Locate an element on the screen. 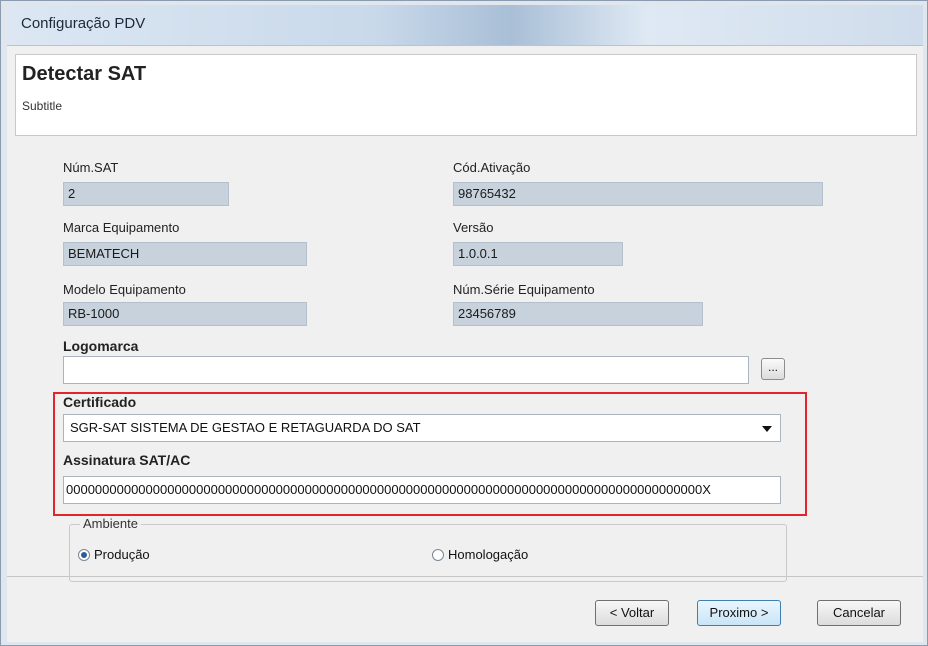 This screenshot has height=646, width=928. num-serie-label: Núm.Série Equipamento is located at coordinates (524, 289).